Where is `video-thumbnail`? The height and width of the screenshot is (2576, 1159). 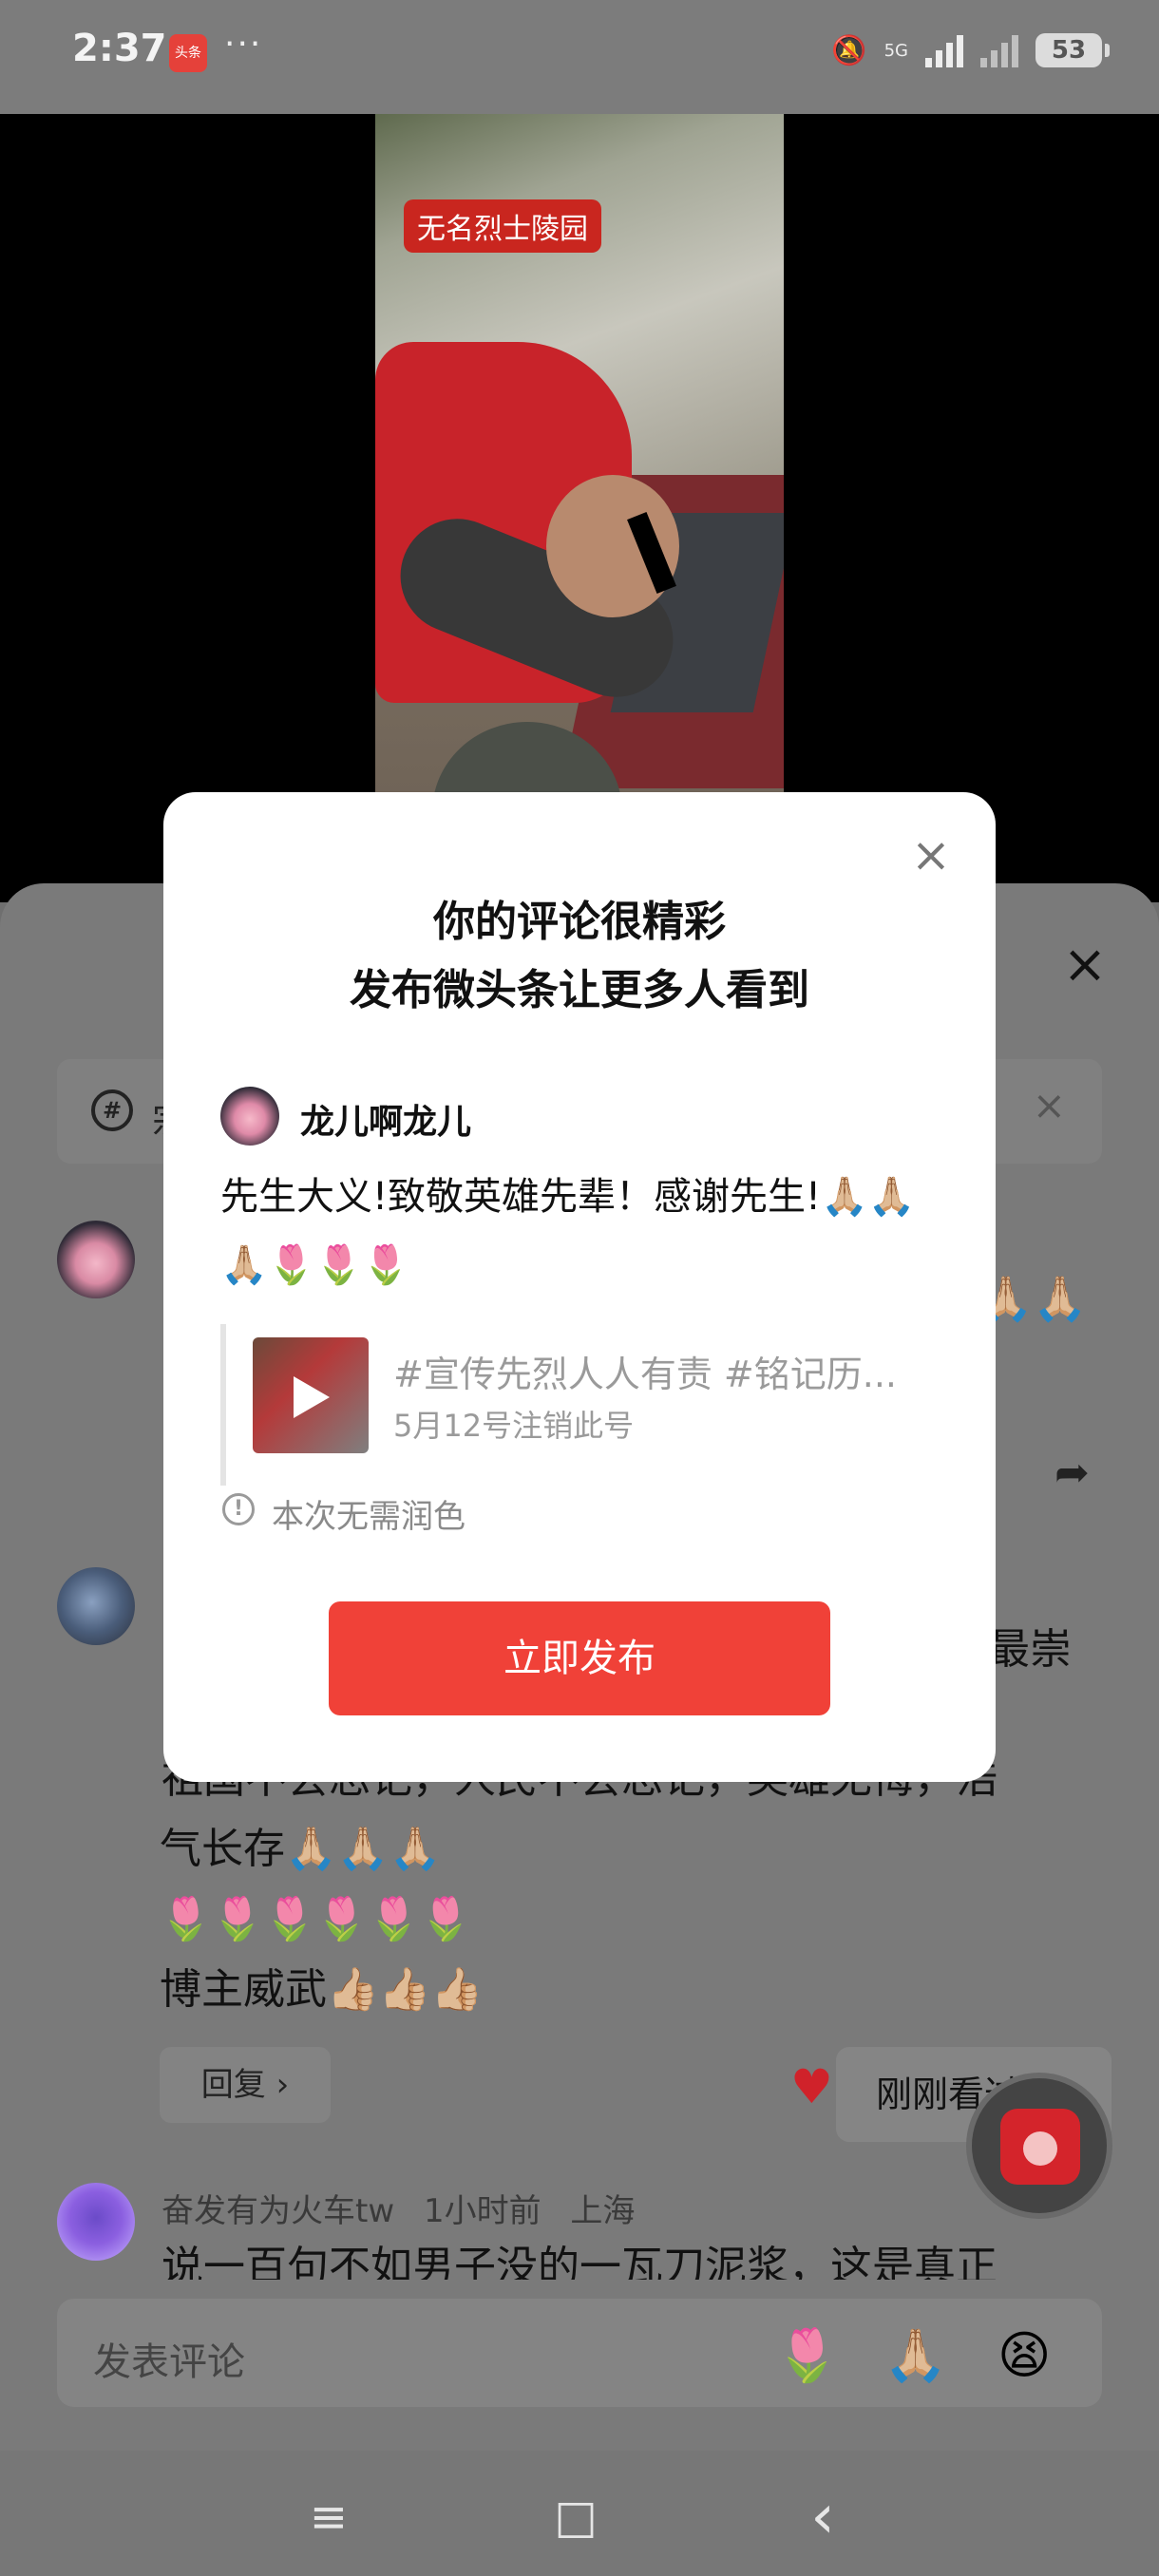 video-thumbnail is located at coordinates (311, 1395).